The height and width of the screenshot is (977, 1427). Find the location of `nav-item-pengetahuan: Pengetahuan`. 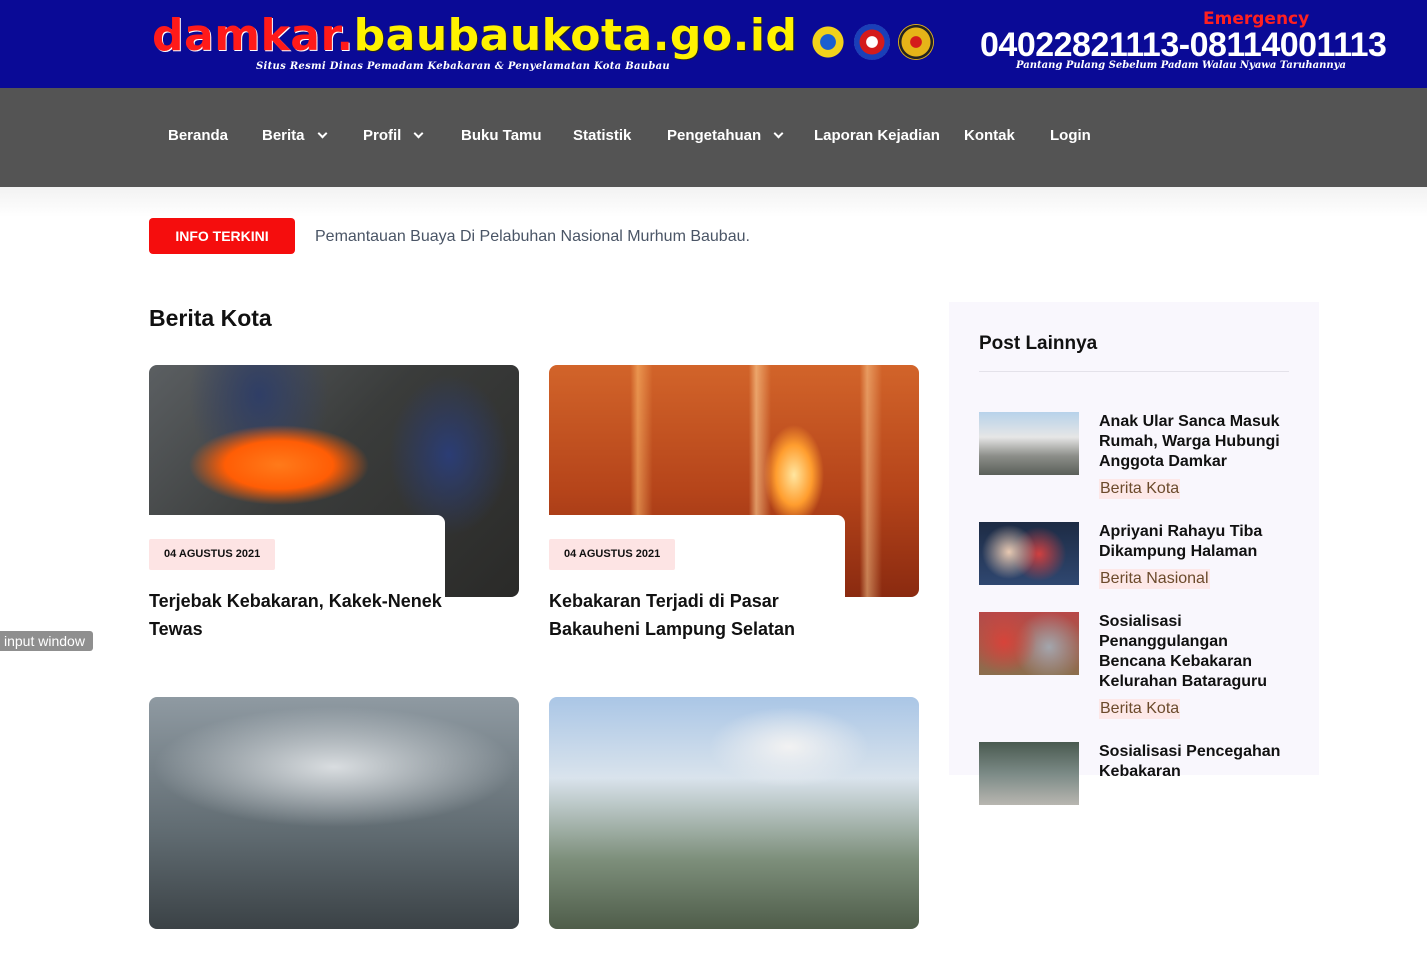

nav-item-pengetahuan: Pengetahuan is located at coordinates (725, 135).